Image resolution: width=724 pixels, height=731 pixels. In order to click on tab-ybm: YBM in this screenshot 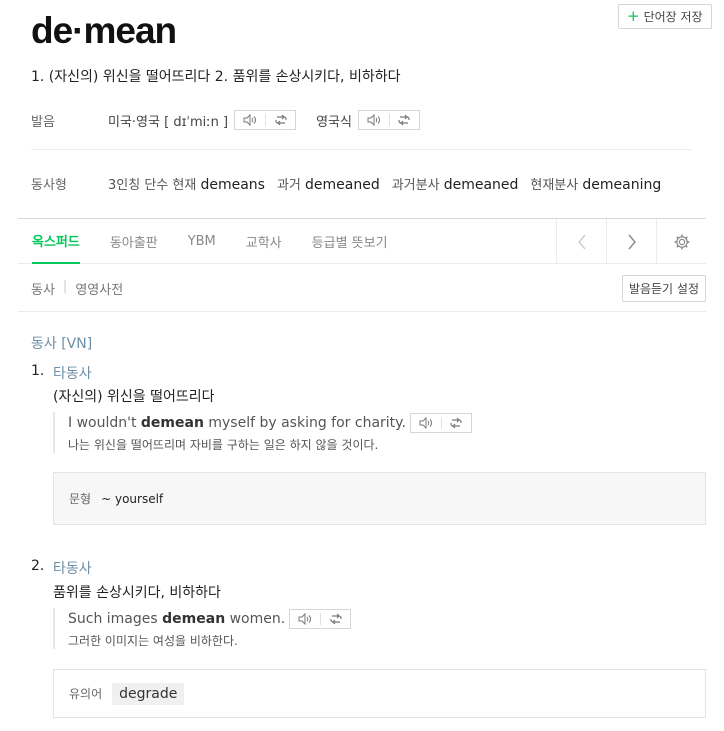, I will do `click(202, 241)`.